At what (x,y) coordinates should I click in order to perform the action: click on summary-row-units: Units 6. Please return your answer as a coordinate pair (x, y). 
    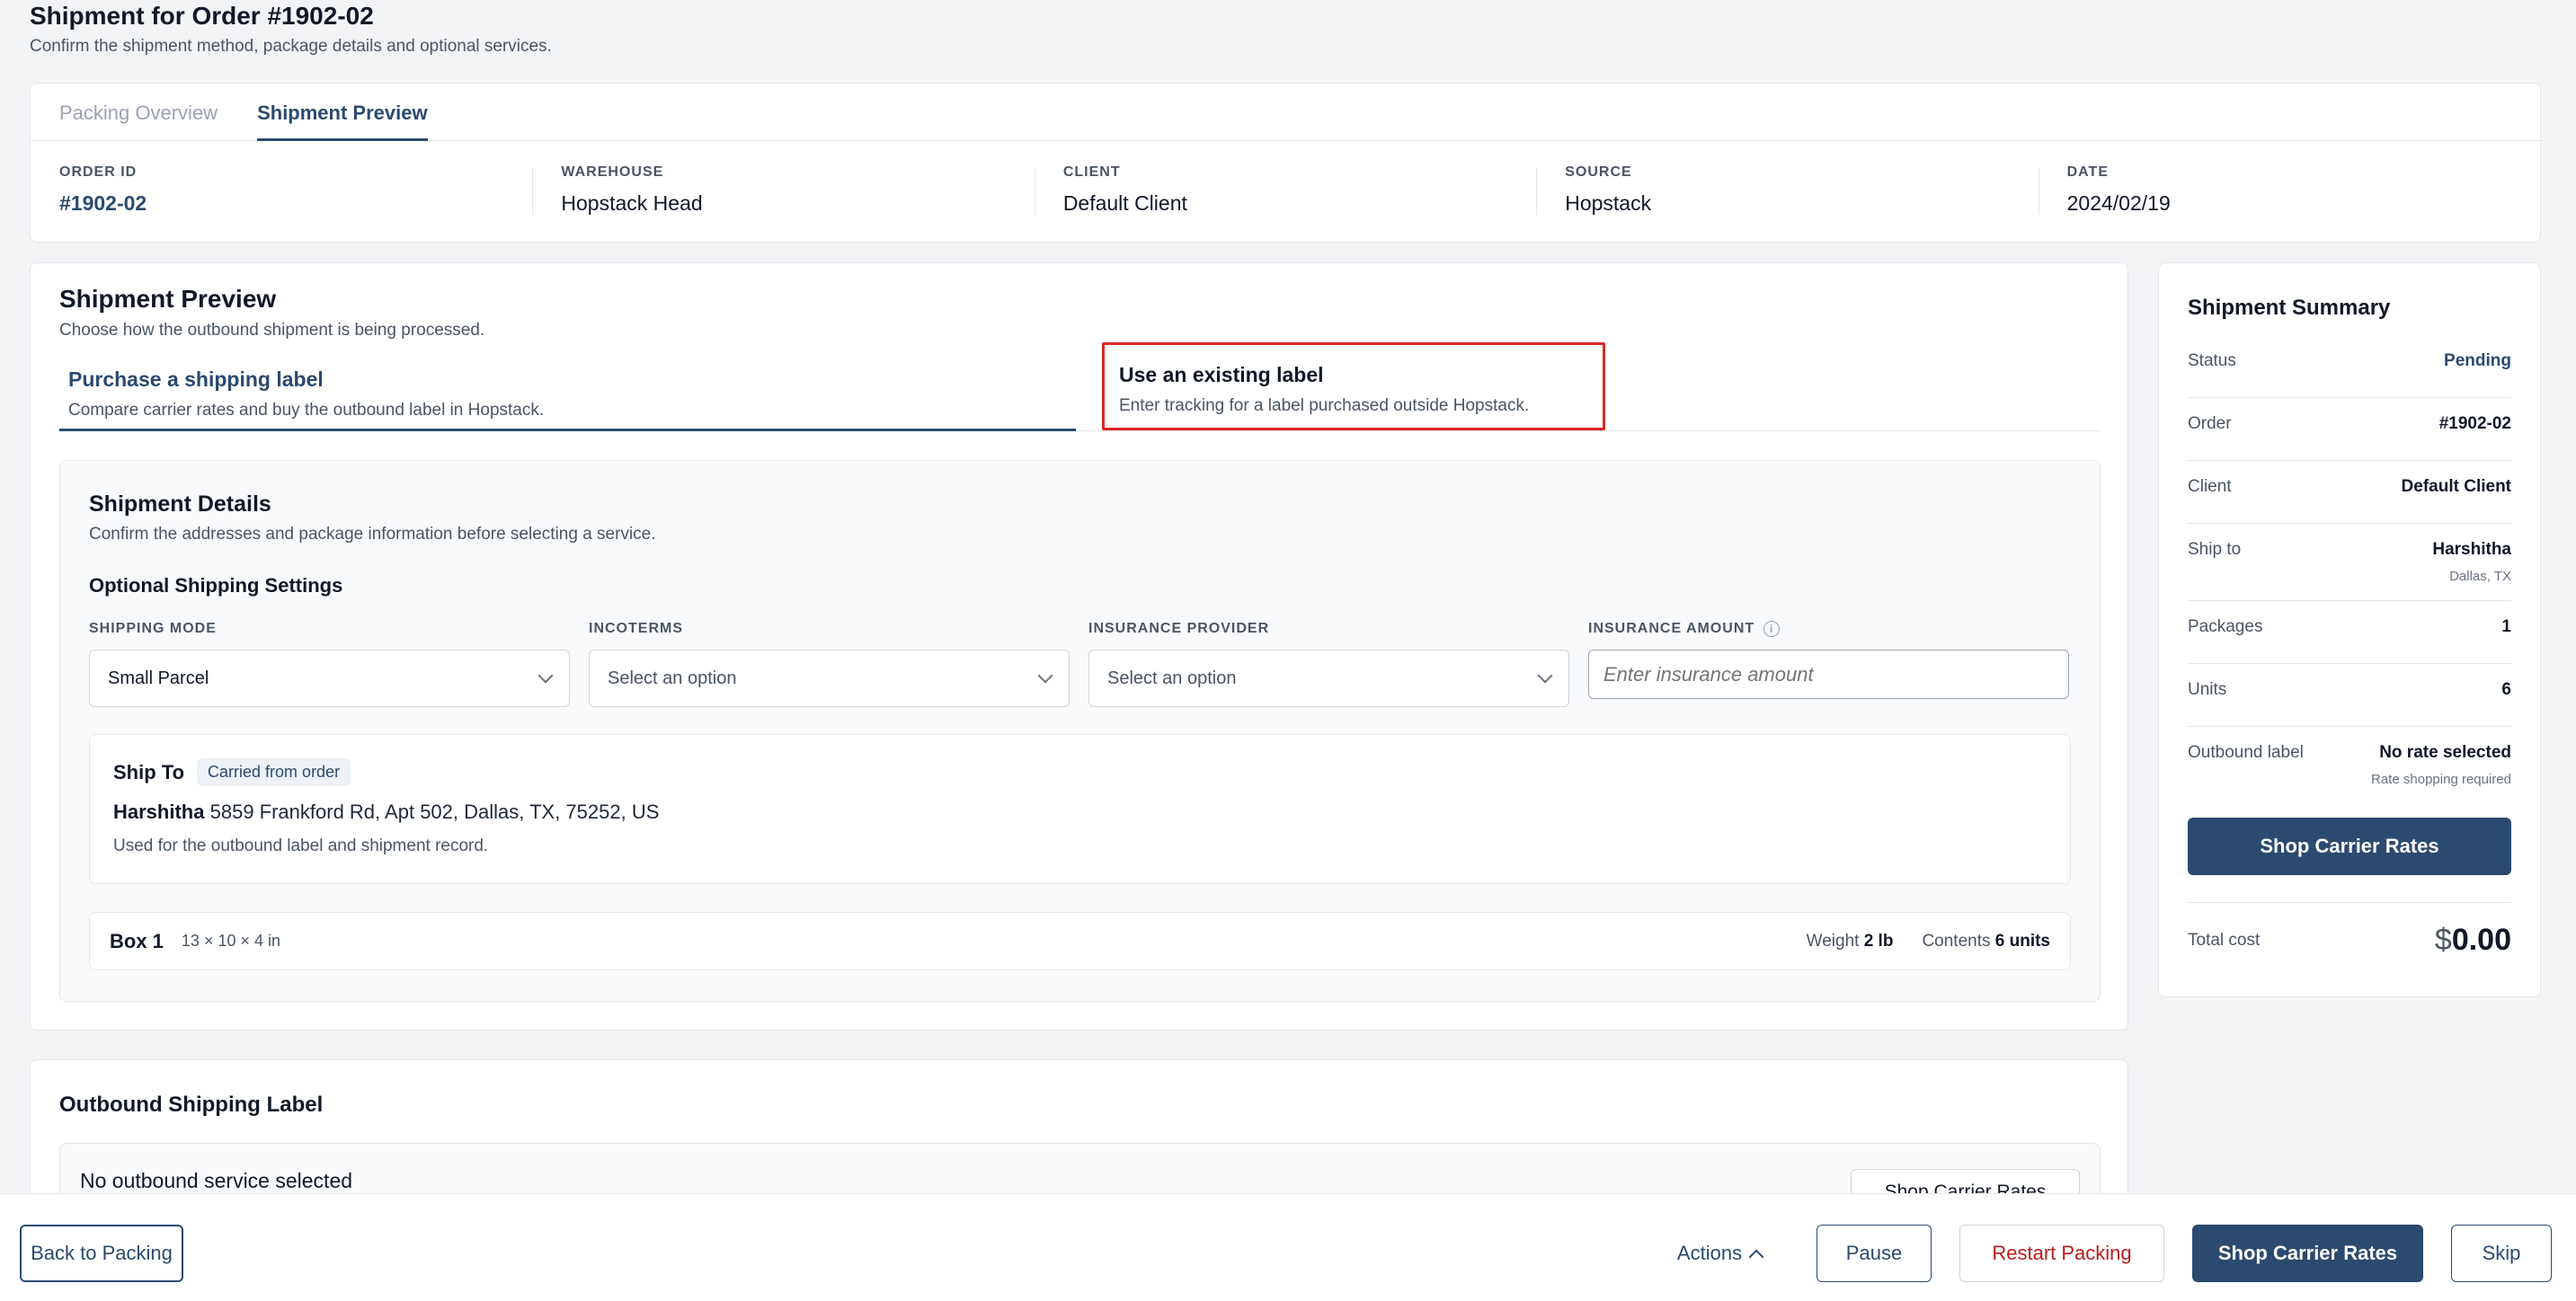
    Looking at the image, I should click on (2349, 695).